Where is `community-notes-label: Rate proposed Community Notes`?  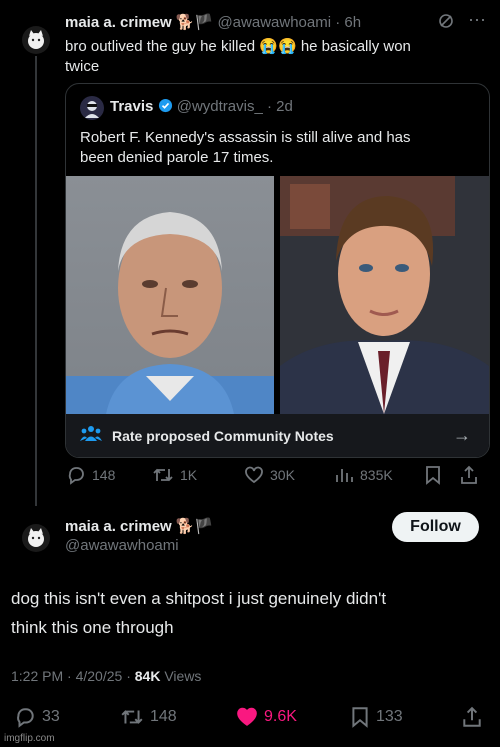 community-notes-label: Rate proposed Community Notes is located at coordinates (223, 435).